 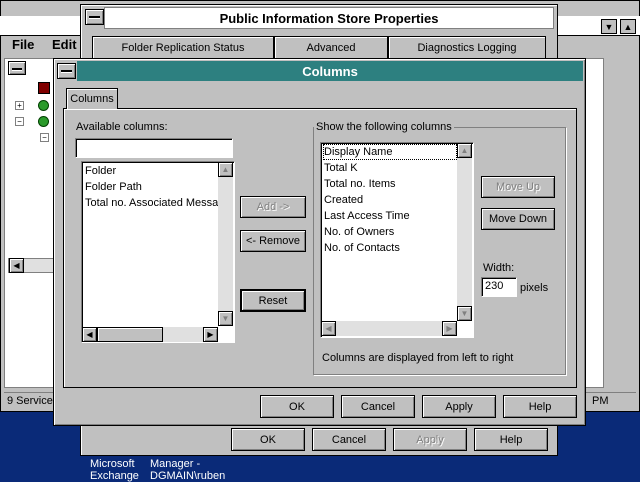 I want to click on list-item: Created, so click(x=343, y=200).